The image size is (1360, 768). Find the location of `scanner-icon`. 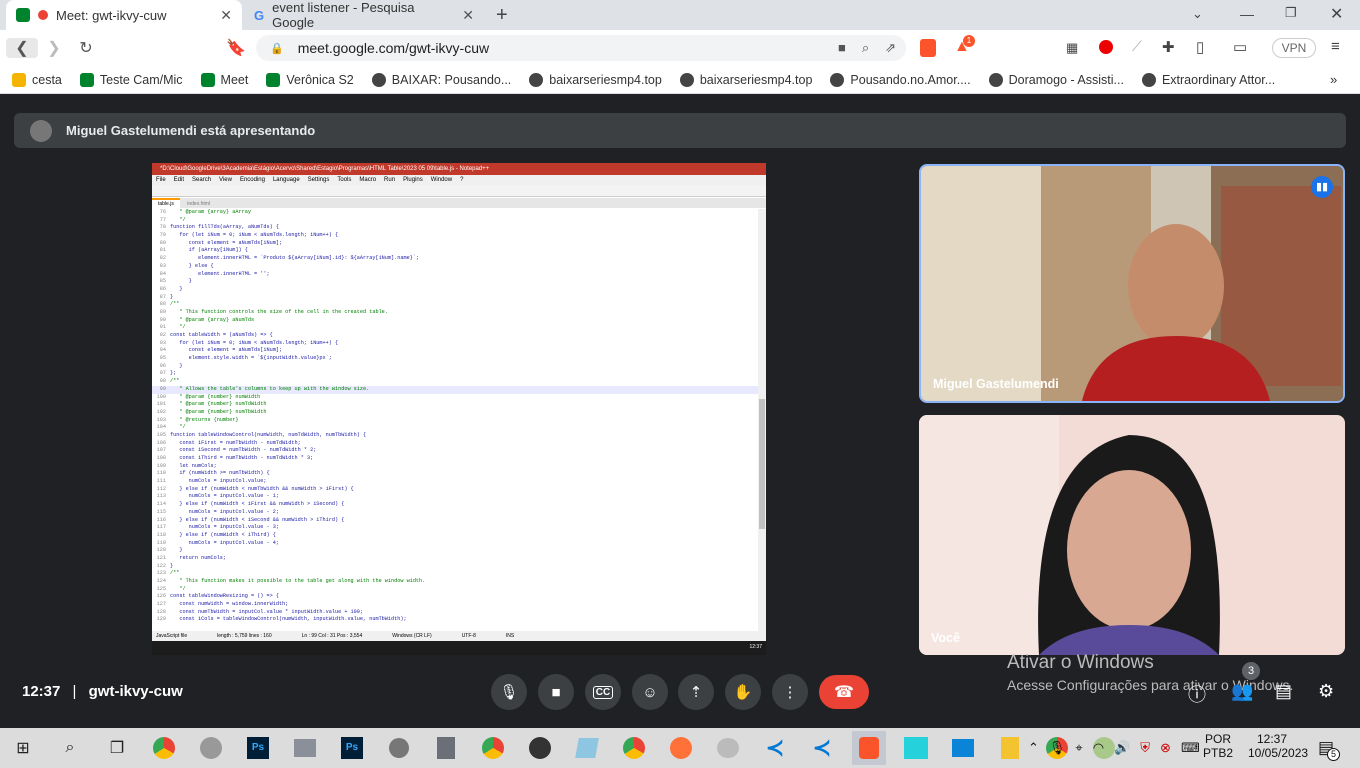

scanner-icon is located at coordinates (305, 748).